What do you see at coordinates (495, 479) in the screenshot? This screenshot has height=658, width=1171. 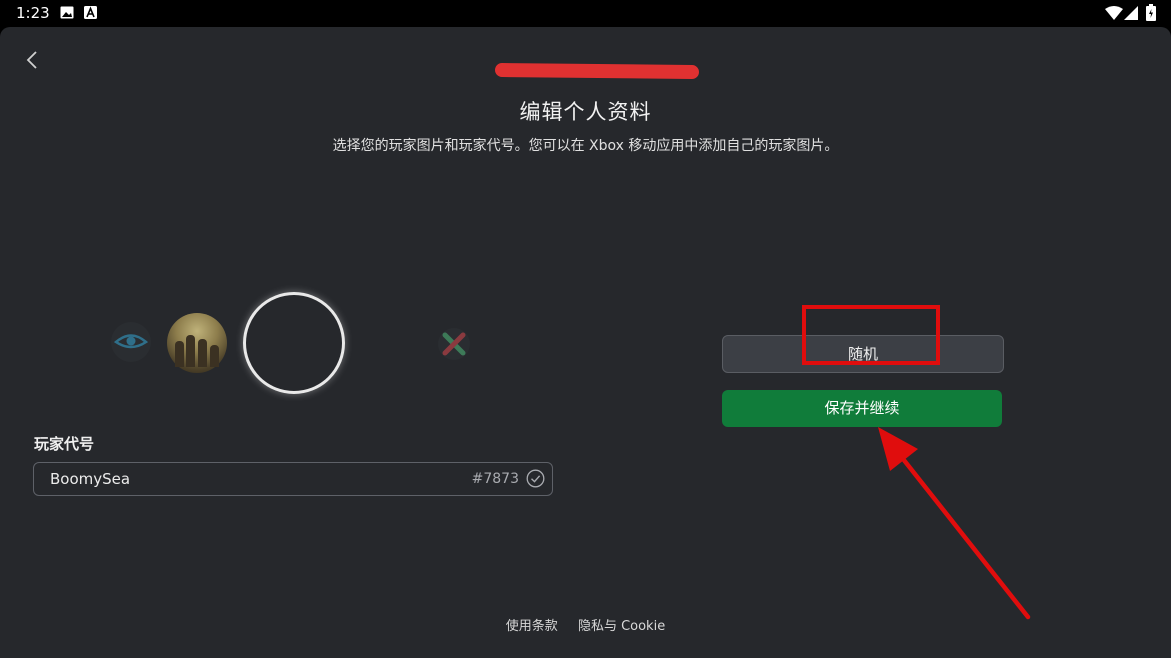 I see `gamertag-suffix: #7873` at bounding box center [495, 479].